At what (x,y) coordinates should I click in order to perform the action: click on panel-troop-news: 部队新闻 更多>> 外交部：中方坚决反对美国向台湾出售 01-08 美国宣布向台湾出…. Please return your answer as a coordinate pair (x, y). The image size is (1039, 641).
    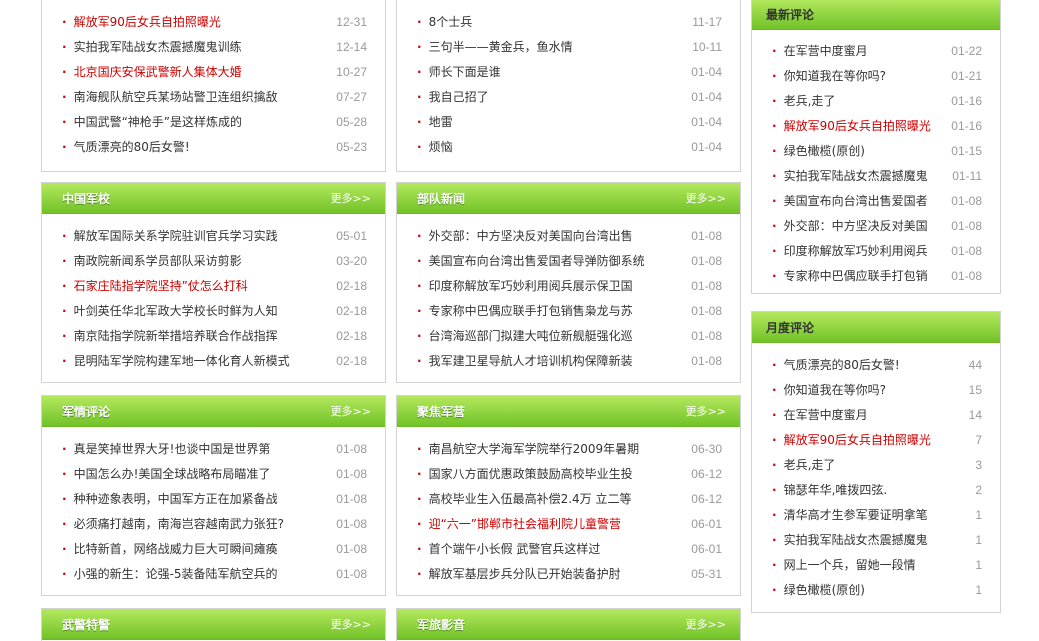
    Looking at the image, I should click on (568, 282).